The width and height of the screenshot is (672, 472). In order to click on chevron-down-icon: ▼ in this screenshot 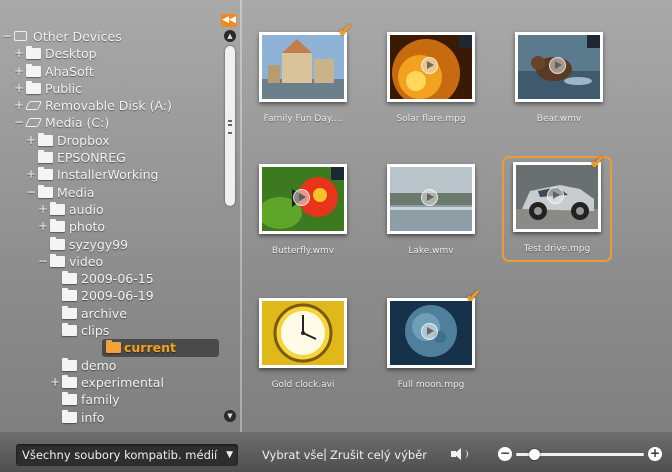, I will do `click(229, 455)`.